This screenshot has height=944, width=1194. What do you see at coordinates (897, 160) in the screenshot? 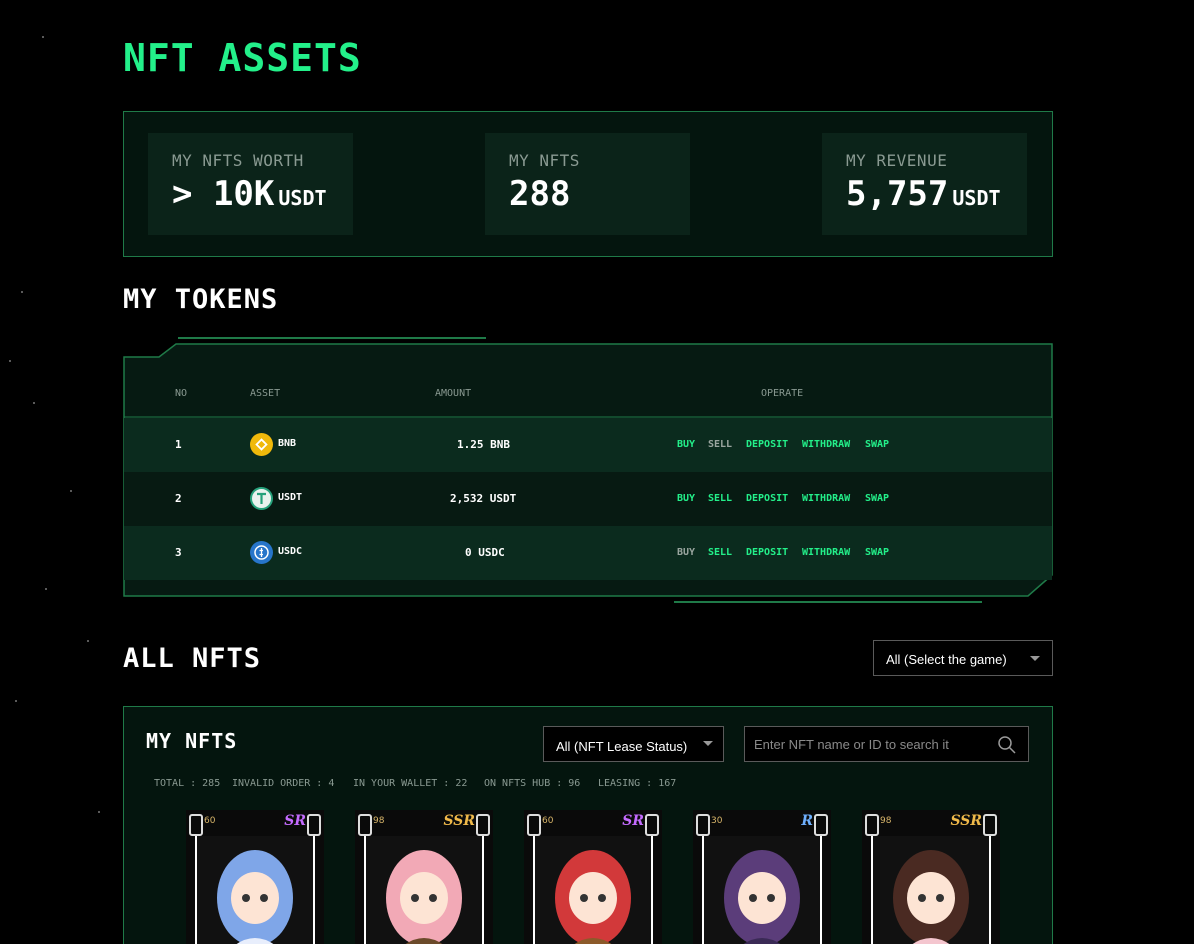
I see `revenue-label: MY REVENUE` at bounding box center [897, 160].